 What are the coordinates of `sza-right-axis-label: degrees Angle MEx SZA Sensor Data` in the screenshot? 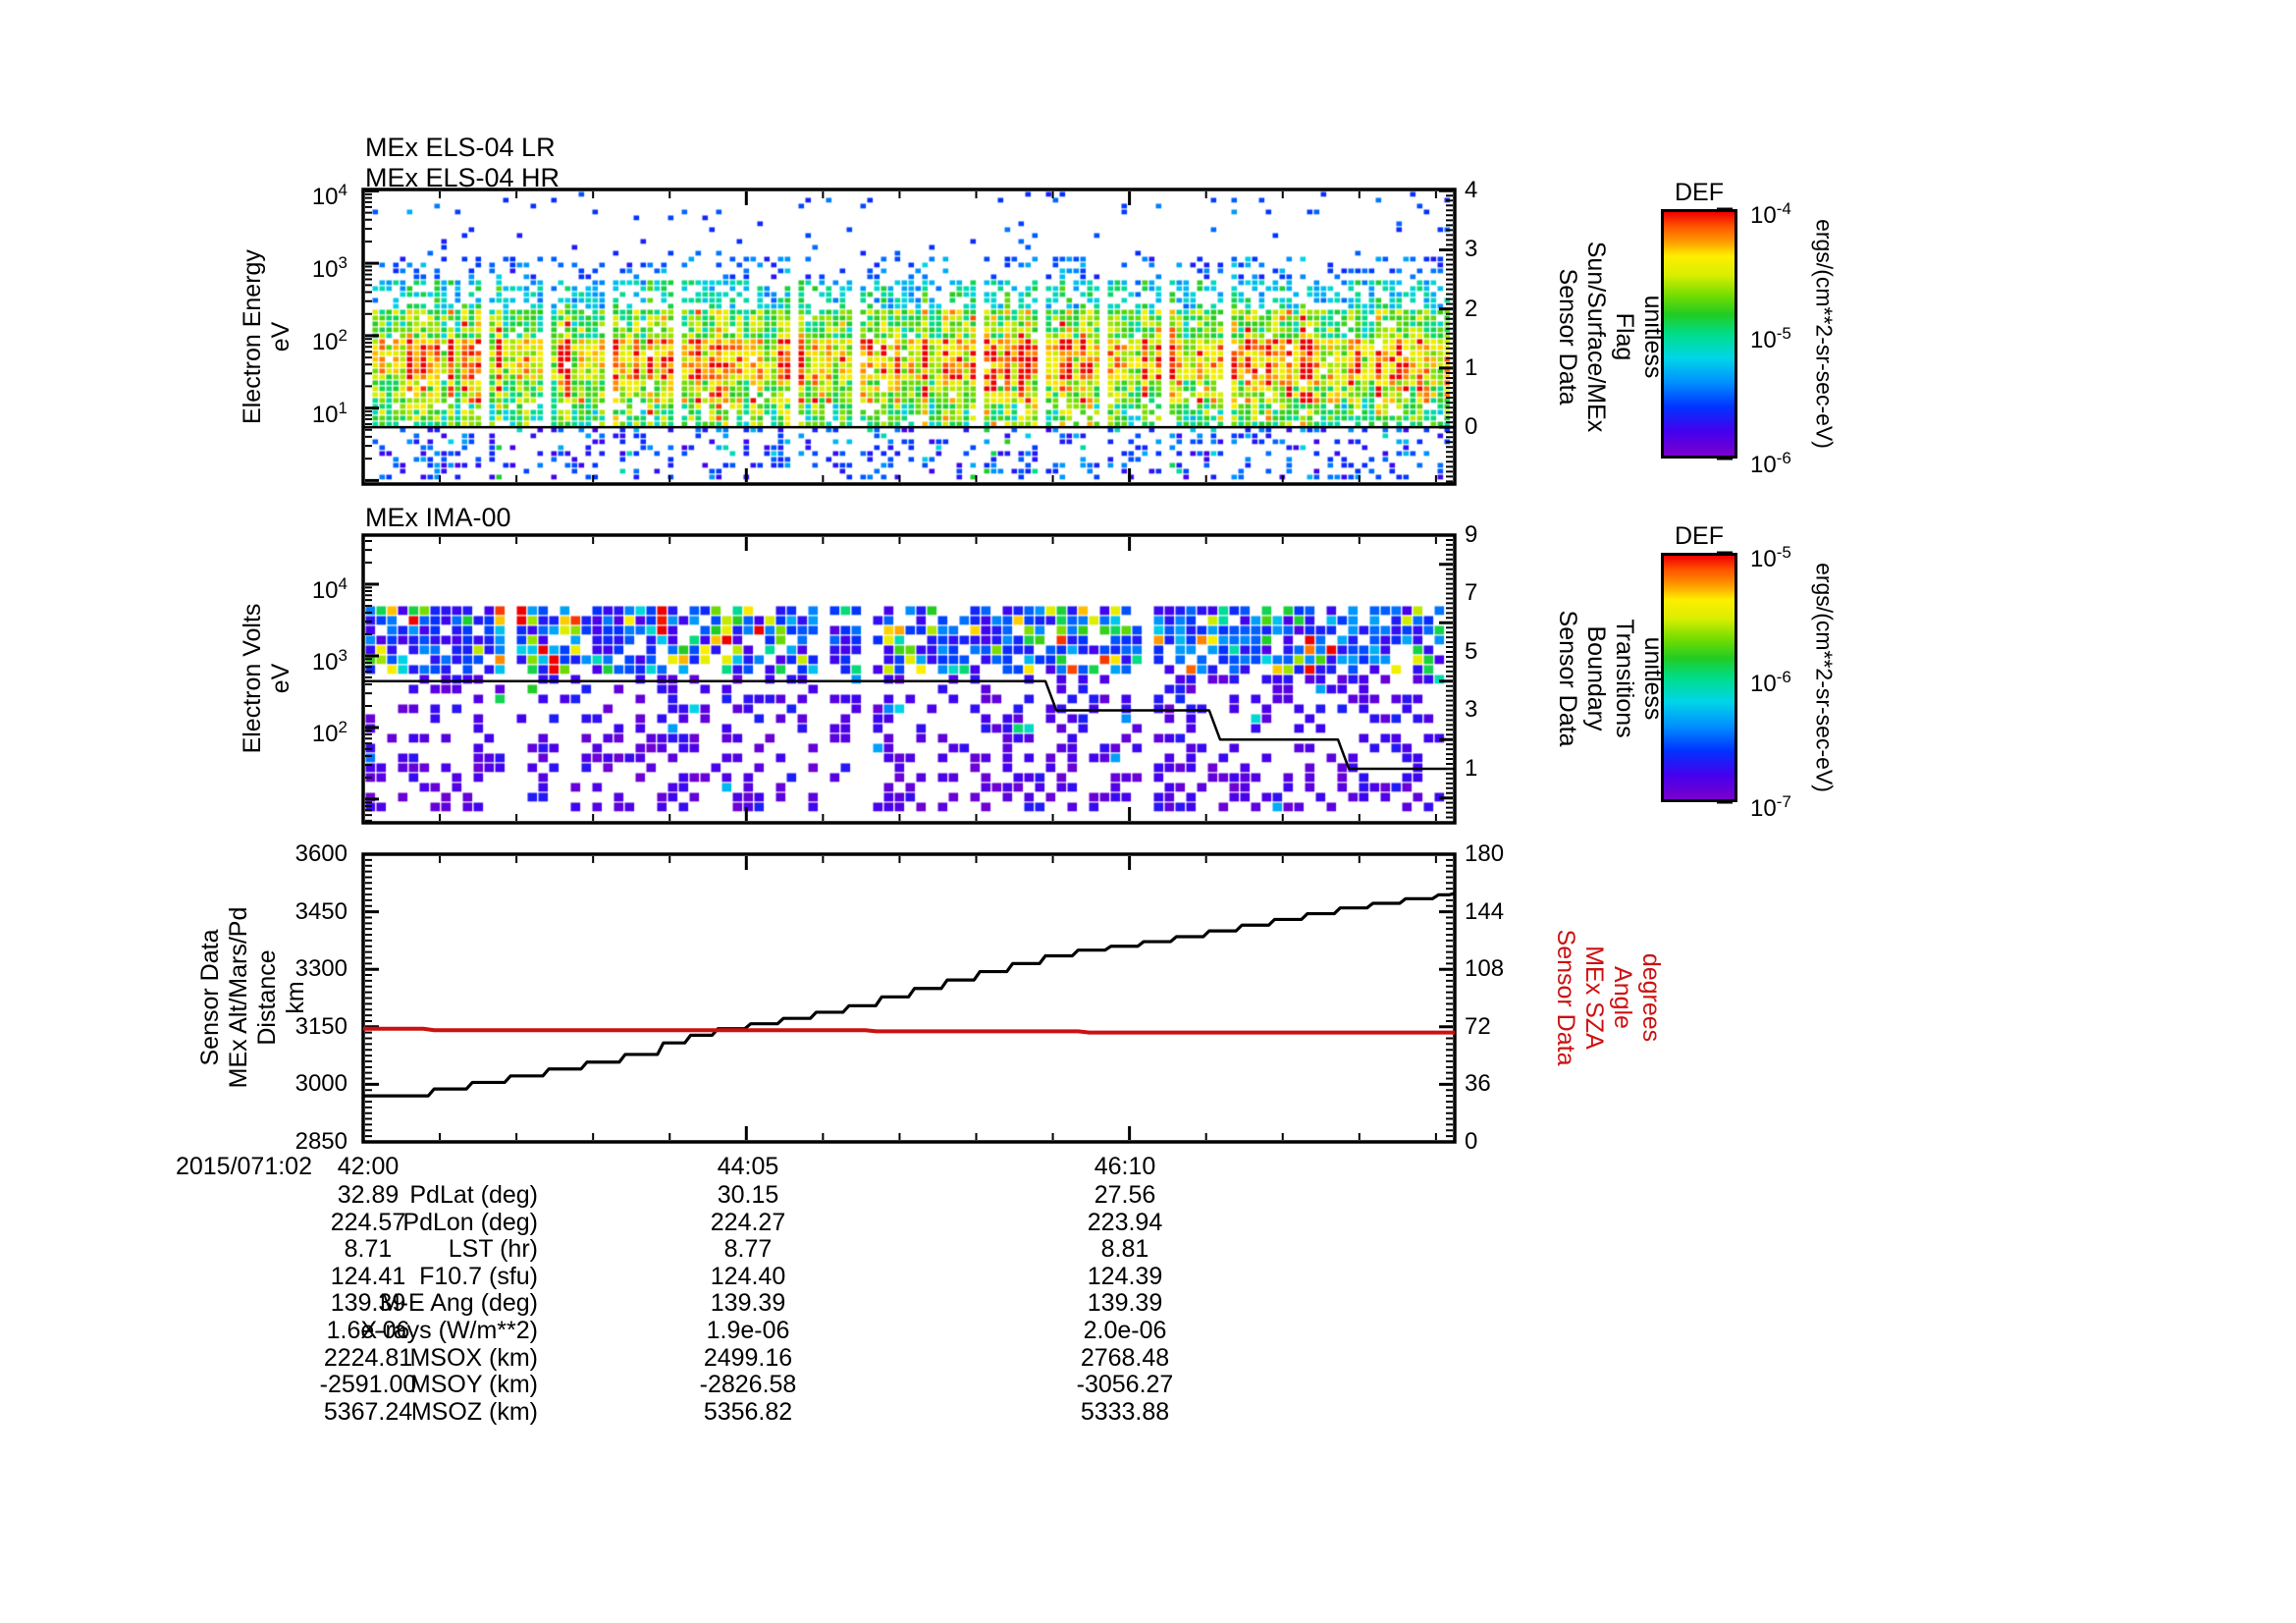 It's located at (1608, 997).